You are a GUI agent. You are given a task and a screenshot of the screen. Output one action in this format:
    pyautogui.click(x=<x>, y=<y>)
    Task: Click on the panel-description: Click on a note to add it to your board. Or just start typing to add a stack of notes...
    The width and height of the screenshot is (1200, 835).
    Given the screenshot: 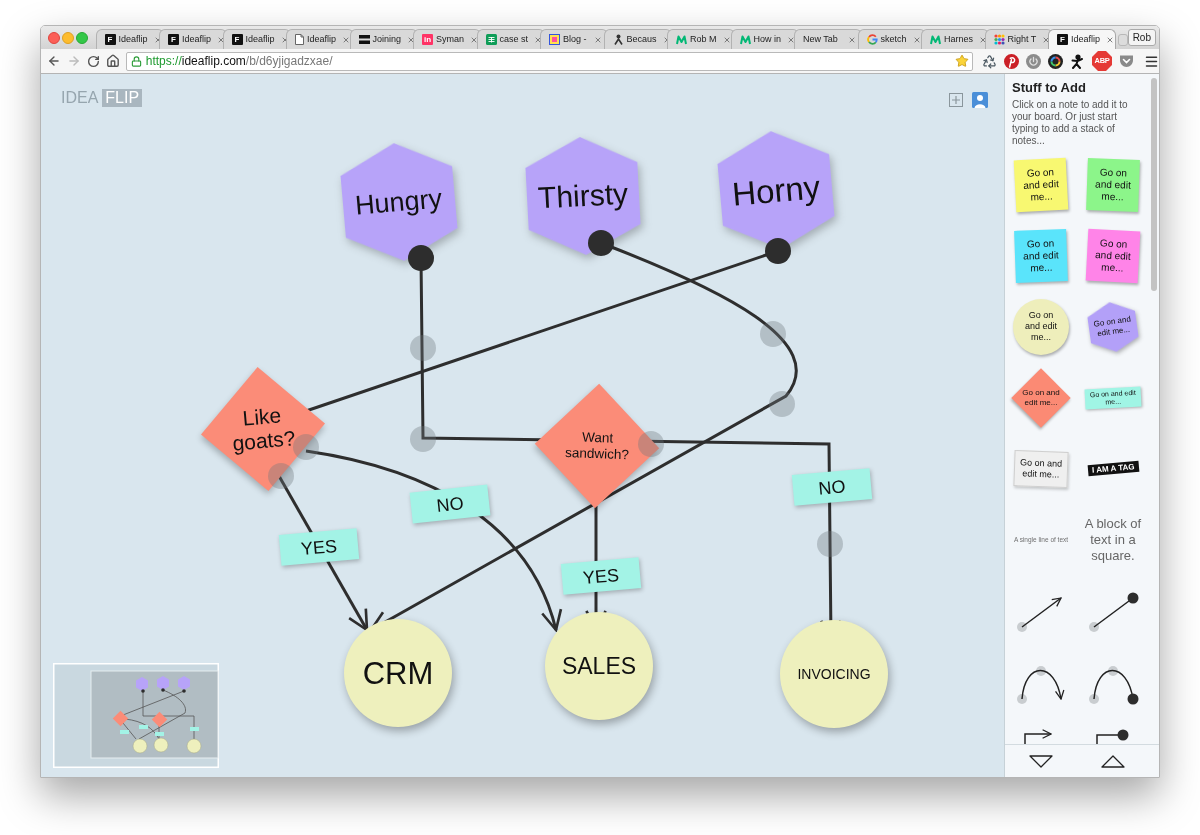 What is the action you would take?
    pyautogui.click(x=1070, y=123)
    